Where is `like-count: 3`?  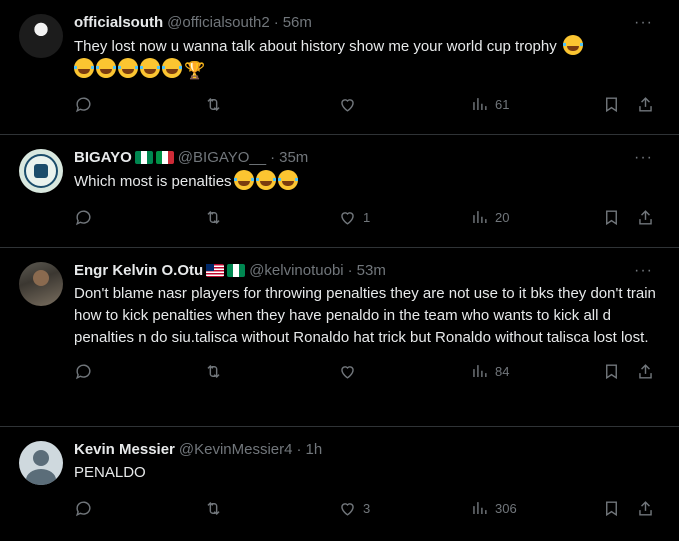
like-count: 3 is located at coordinates (367, 508).